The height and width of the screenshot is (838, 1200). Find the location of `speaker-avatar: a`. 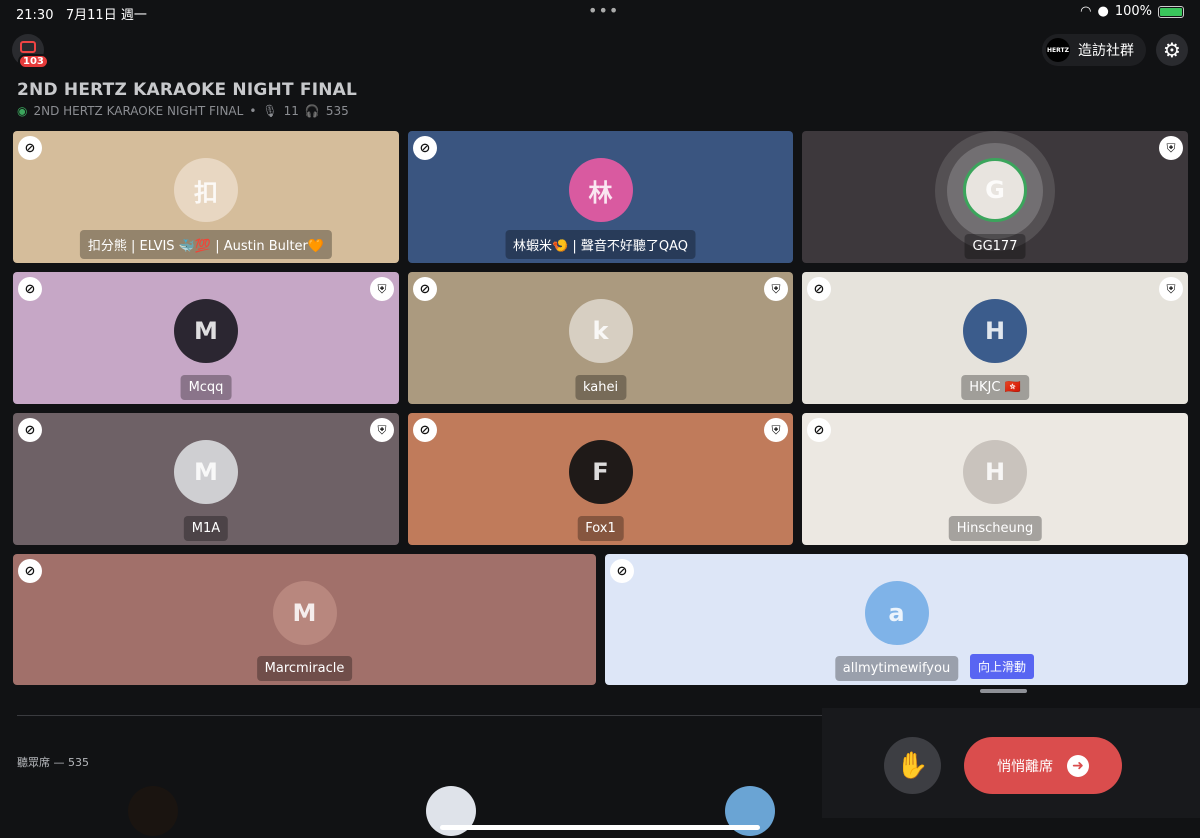

speaker-avatar: a is located at coordinates (896, 613).